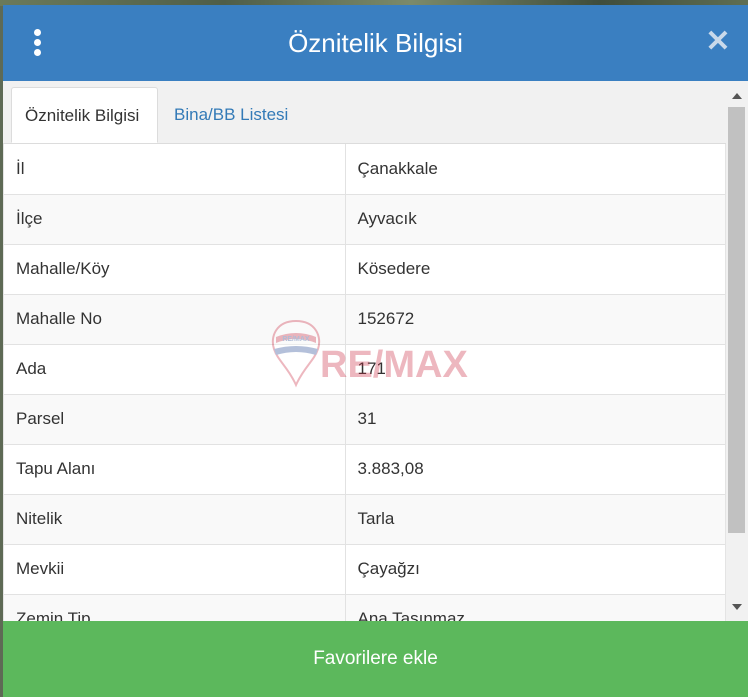 The height and width of the screenshot is (697, 748). I want to click on modal-header: Öznitelik Bilgisi ✕, so click(375, 43).